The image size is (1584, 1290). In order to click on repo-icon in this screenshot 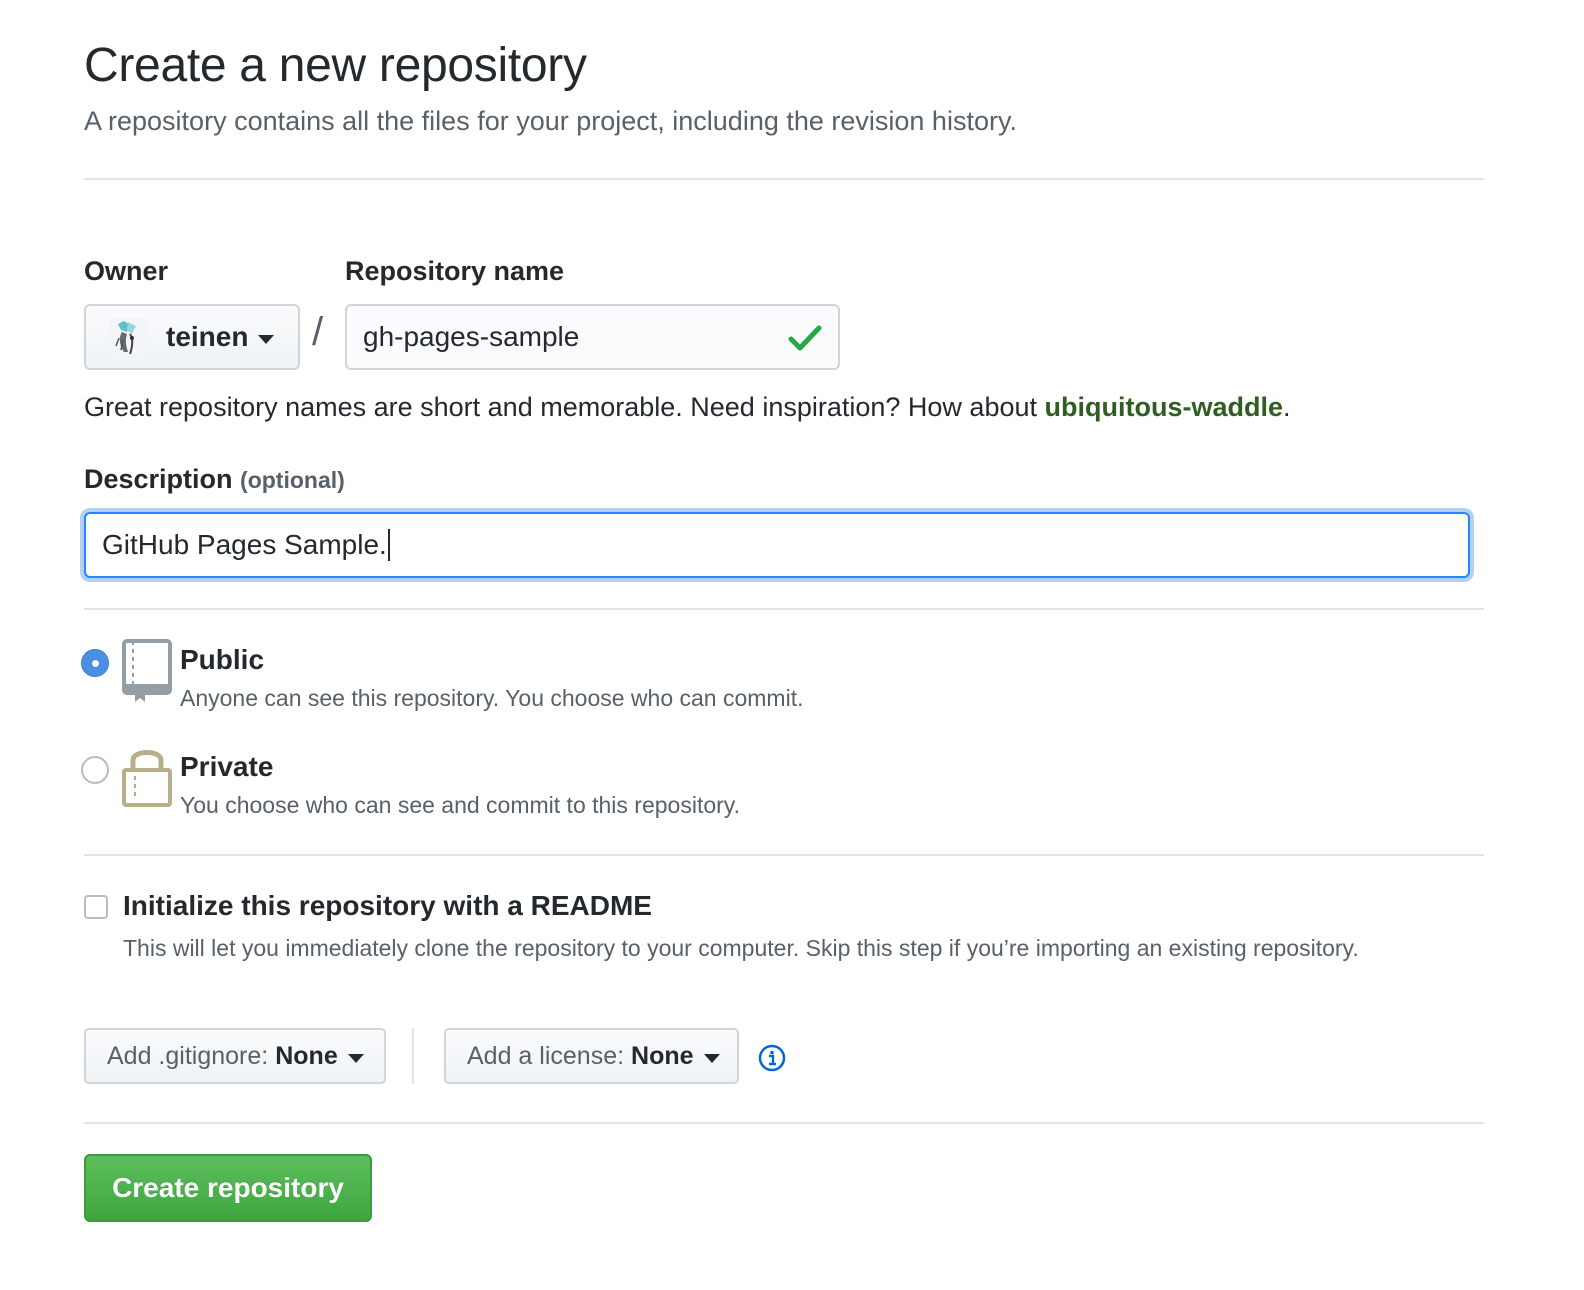, I will do `click(147, 670)`.